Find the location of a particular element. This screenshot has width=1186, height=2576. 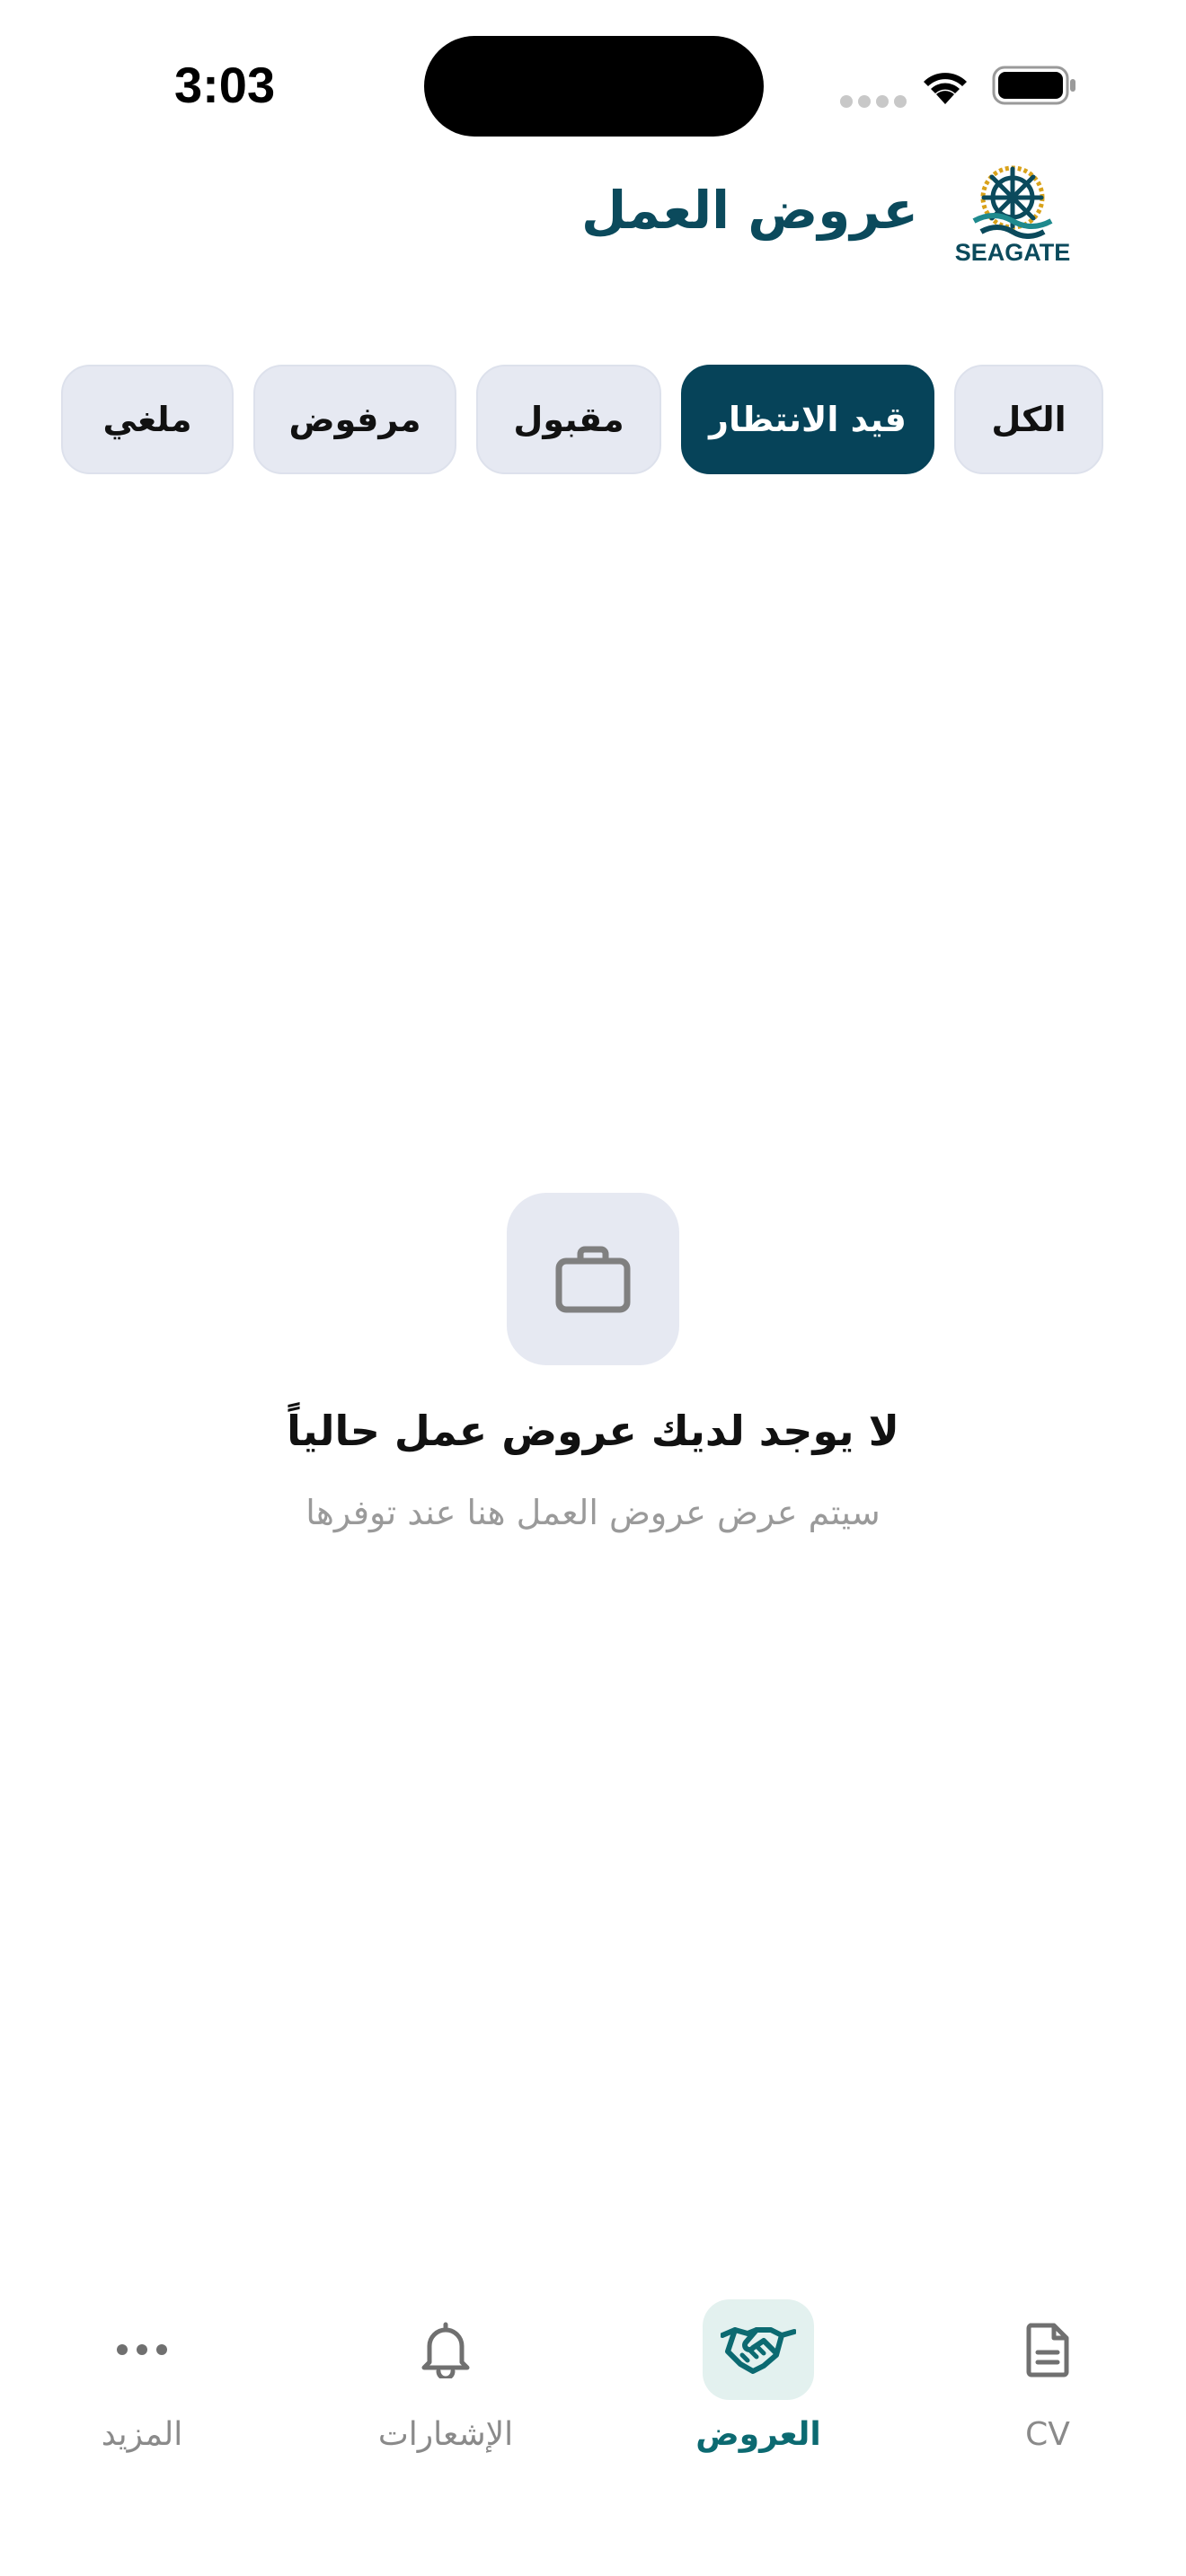

battery-icon is located at coordinates (1033, 85).